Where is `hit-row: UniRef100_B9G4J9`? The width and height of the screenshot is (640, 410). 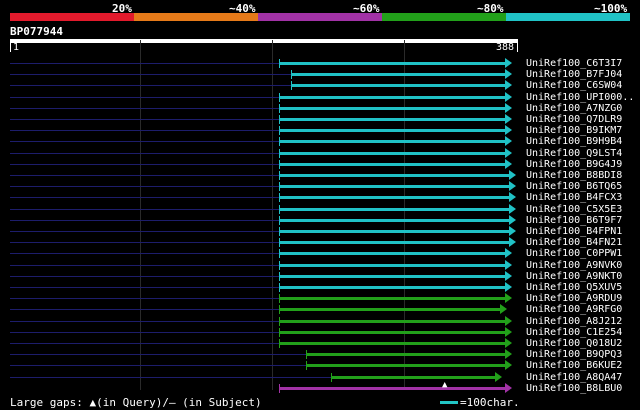 hit-row: UniRef100_B9G4J9 is located at coordinates (320, 164).